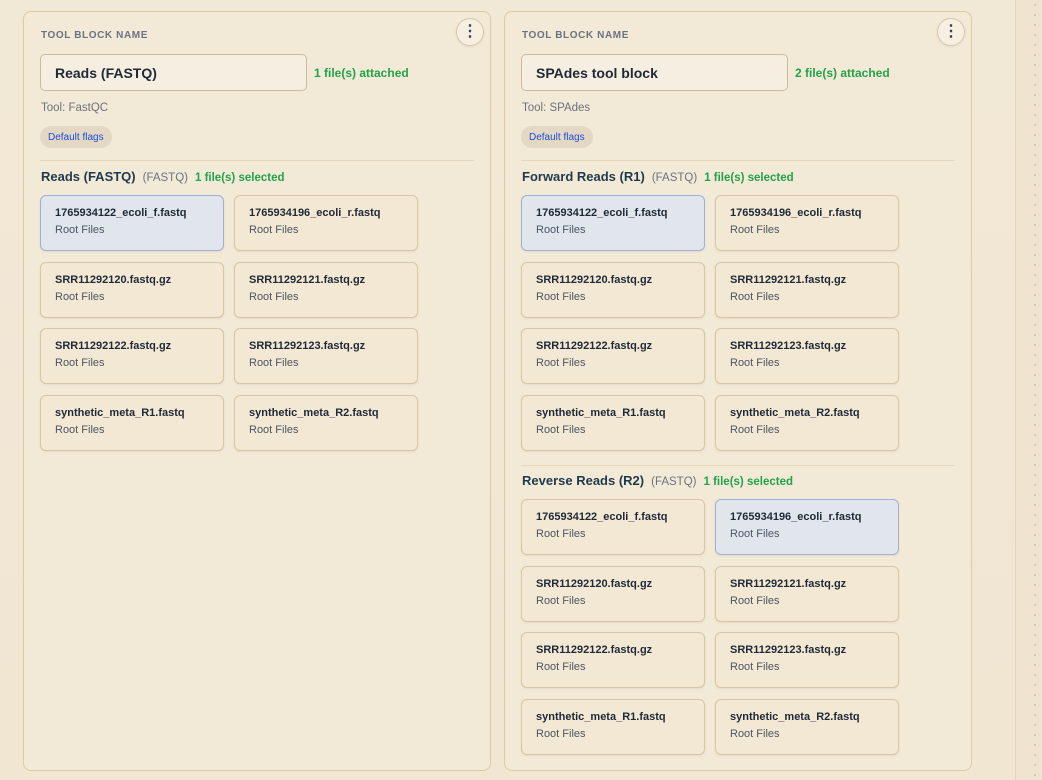 This screenshot has width=1042, height=780. I want to click on attached-count: 1 file(s) attached, so click(361, 73).